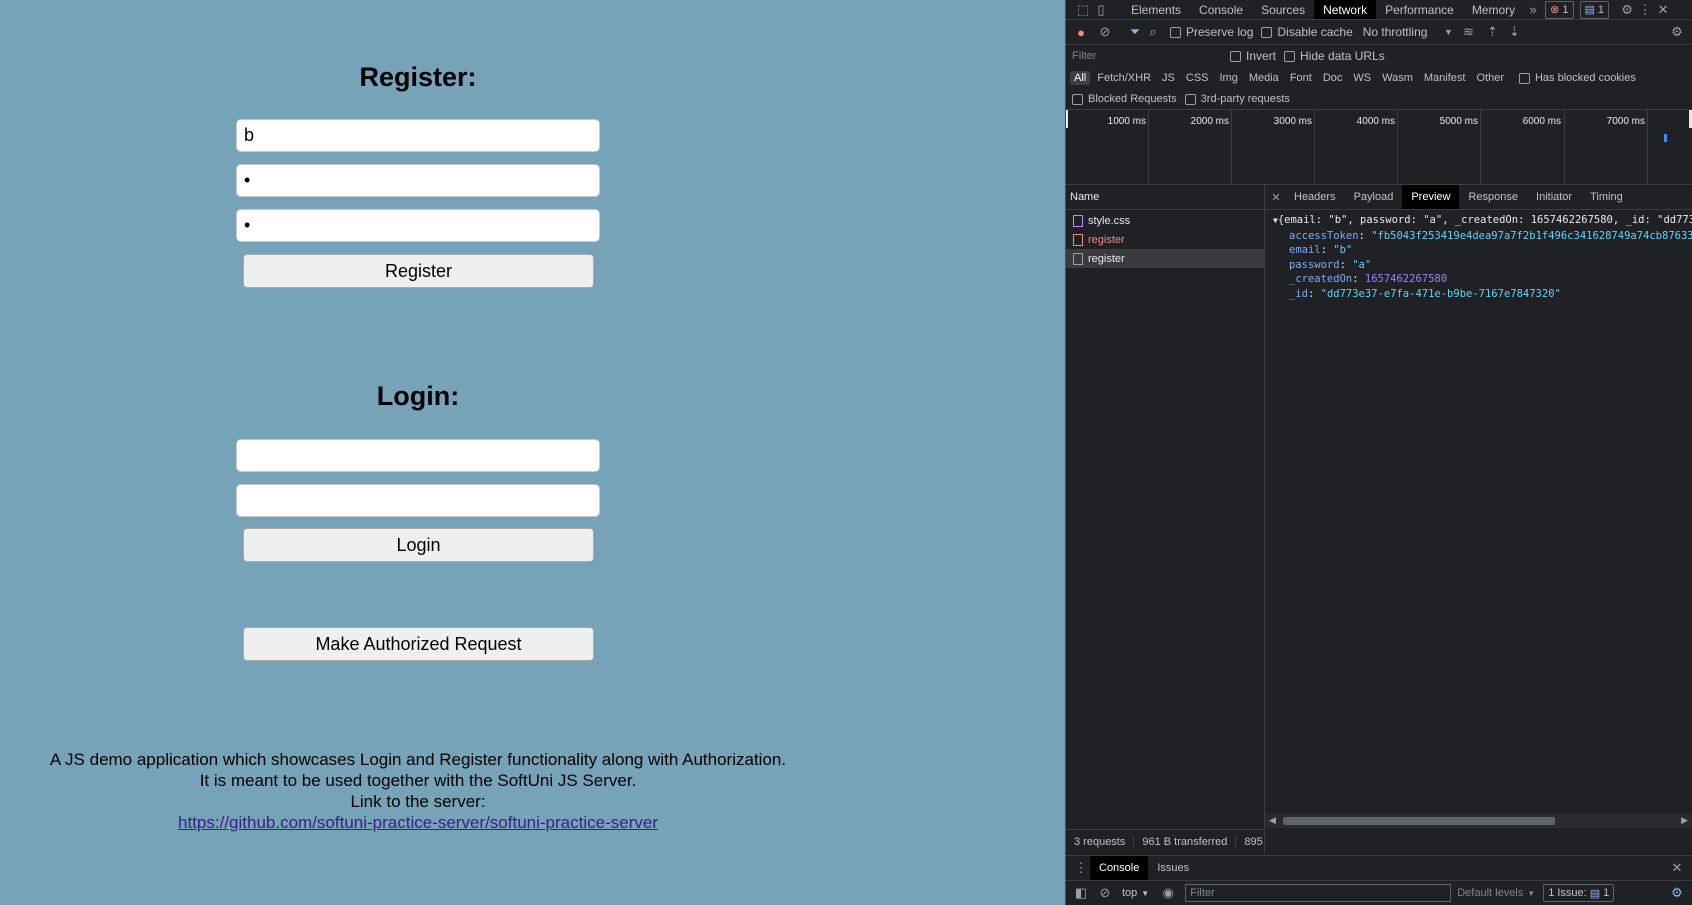  I want to click on settings-gear-icon: ⚙, so click(1627, 10).